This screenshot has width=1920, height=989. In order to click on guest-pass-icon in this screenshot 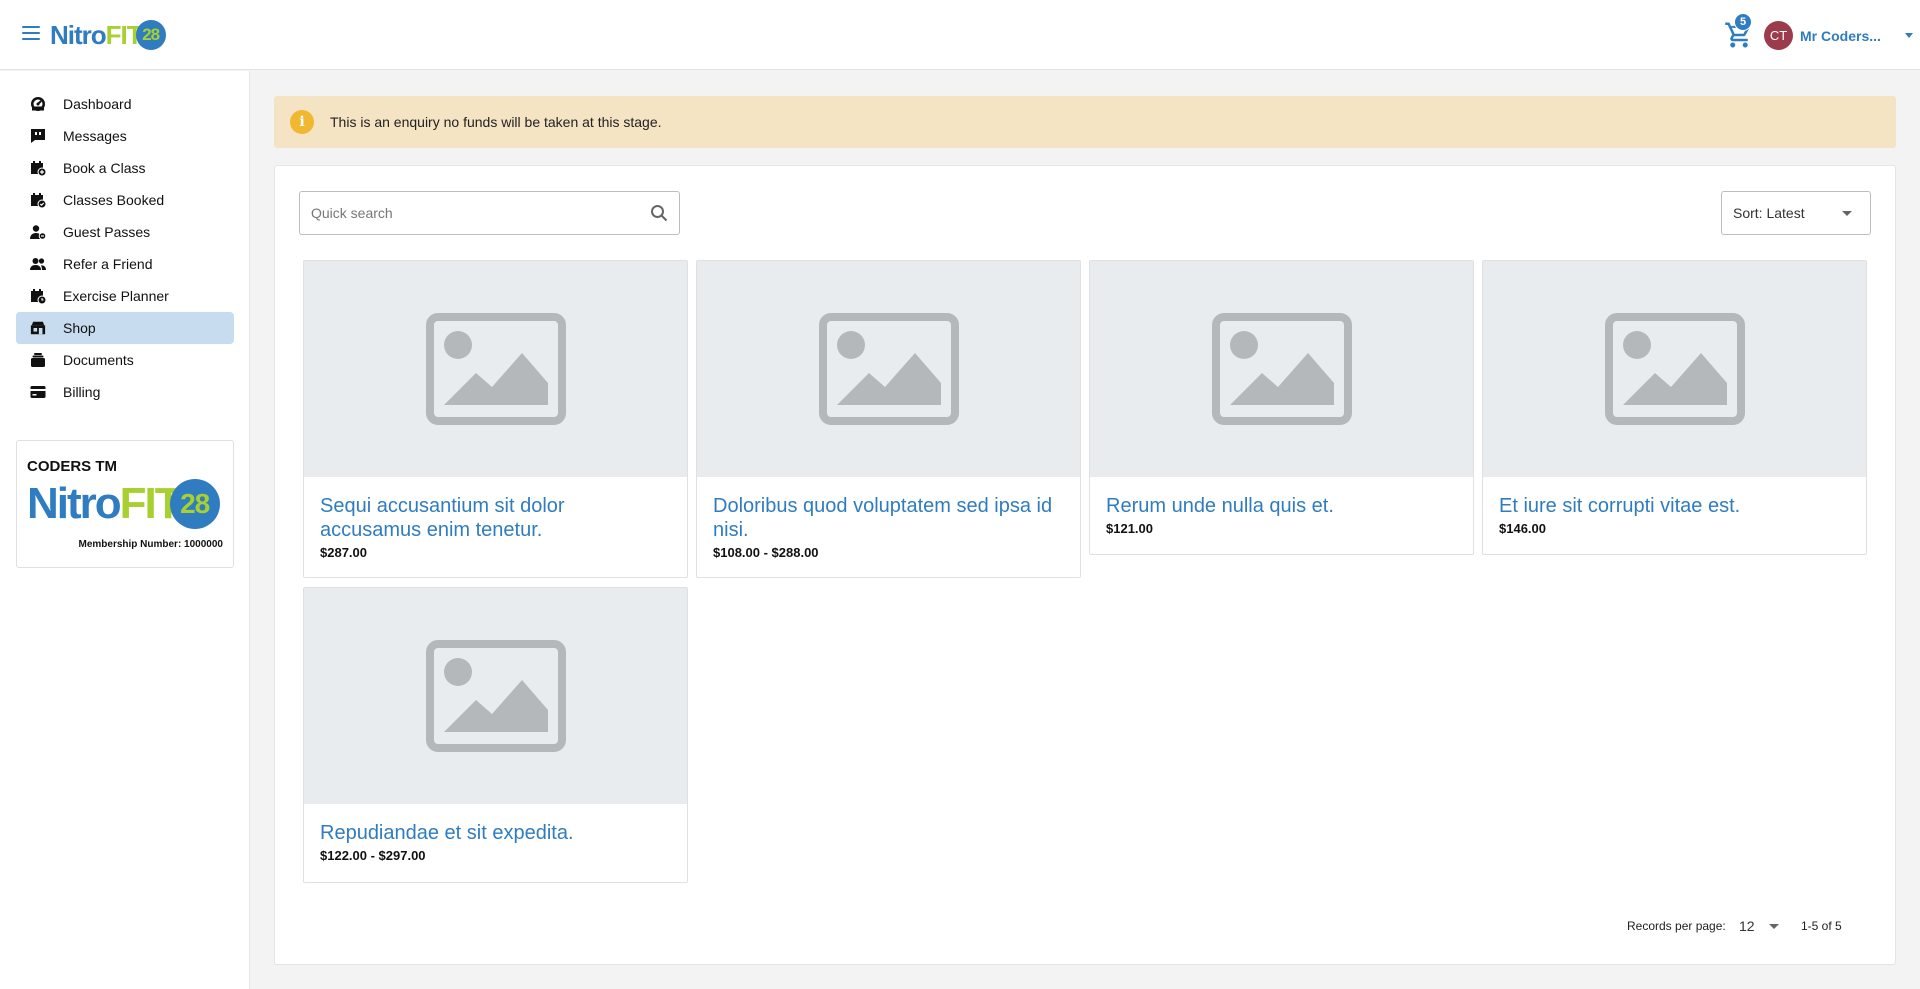, I will do `click(38, 232)`.